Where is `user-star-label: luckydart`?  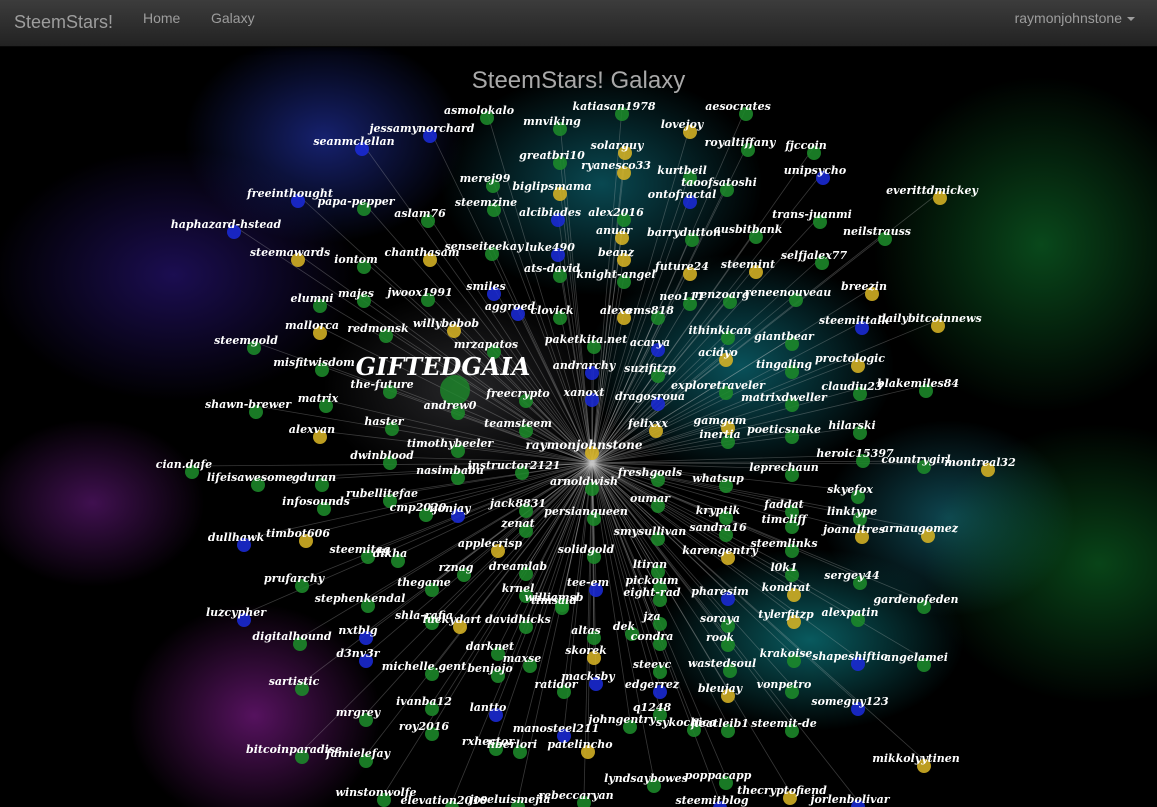 user-star-label: luckydart is located at coordinates (452, 619).